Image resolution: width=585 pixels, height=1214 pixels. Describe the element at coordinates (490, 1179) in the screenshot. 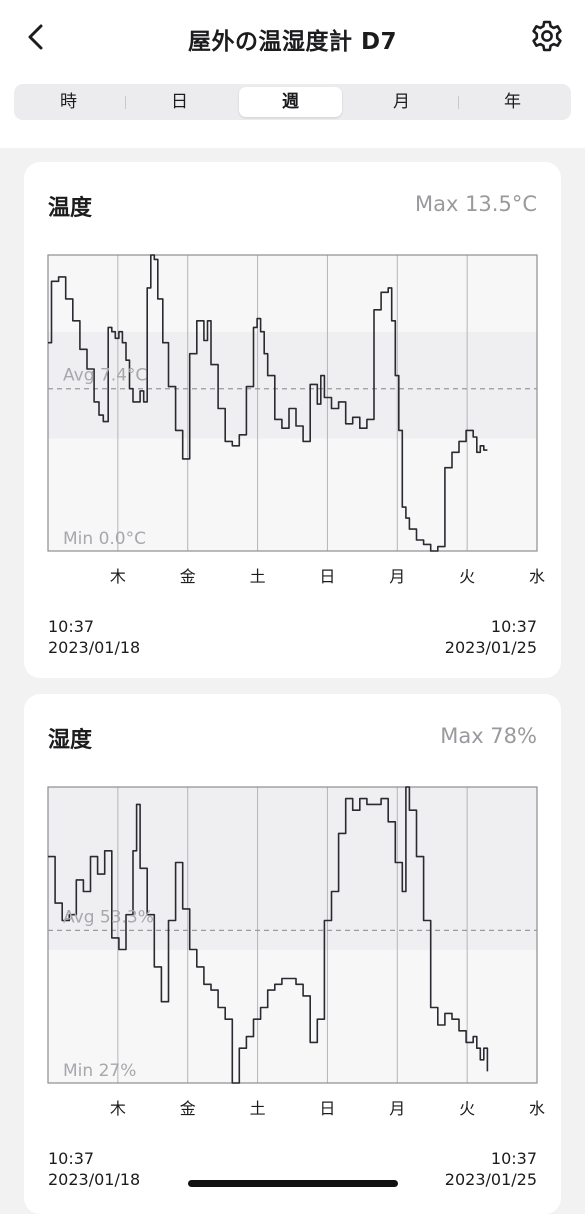

I see `humidity-end-date: 2023/01/25` at that location.